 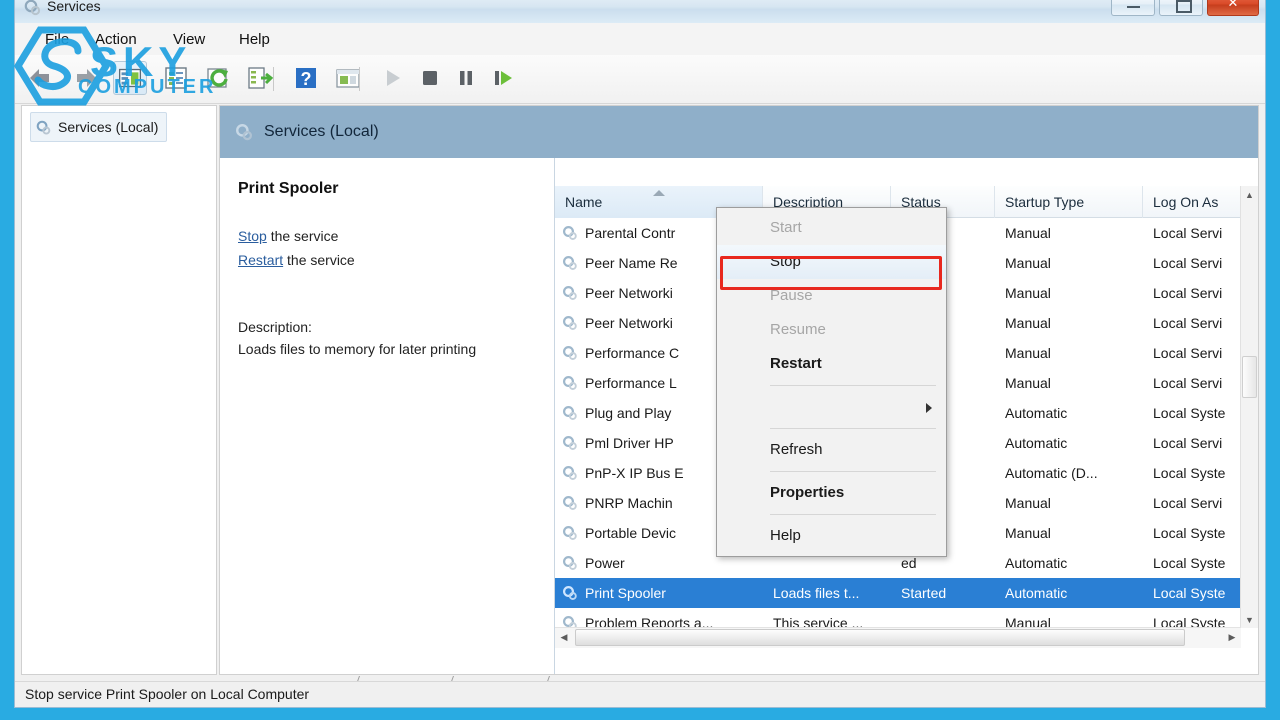 What do you see at coordinates (1249, 377) in the screenshot?
I see `vertical-scrollbar-thumb` at bounding box center [1249, 377].